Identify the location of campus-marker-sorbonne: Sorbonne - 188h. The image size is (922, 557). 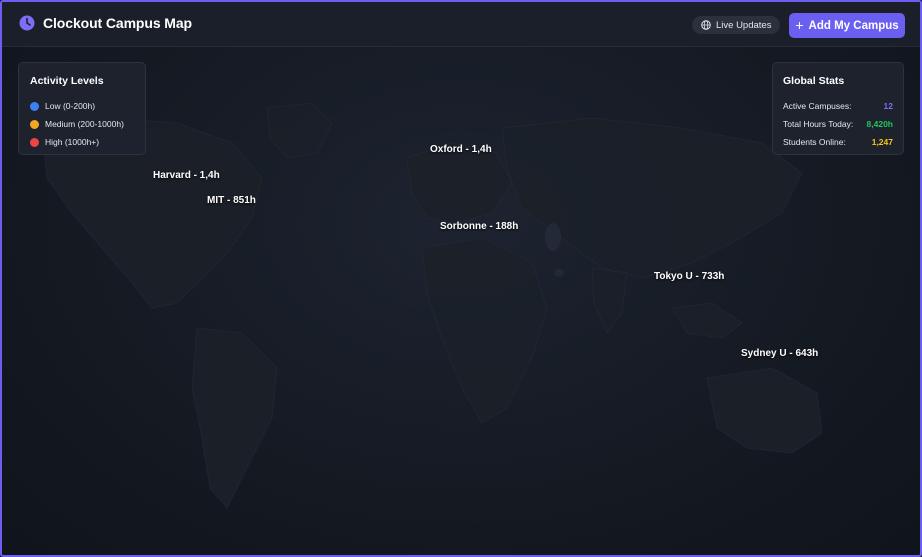
(479, 226).